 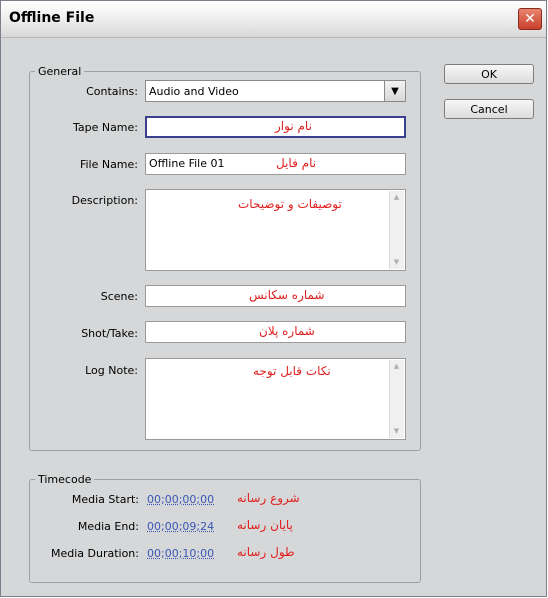 I want to click on contains-value: Audio and Video, so click(x=194, y=91).